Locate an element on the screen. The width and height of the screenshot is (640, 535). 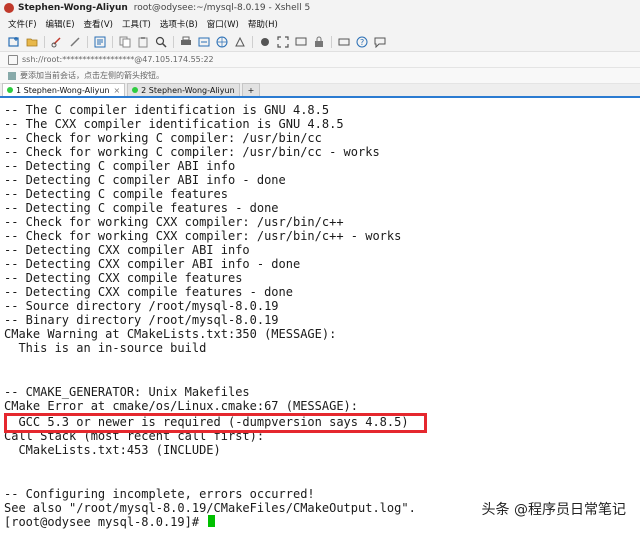
menu-tools: 工具(T) is located at coordinates (136, 24).